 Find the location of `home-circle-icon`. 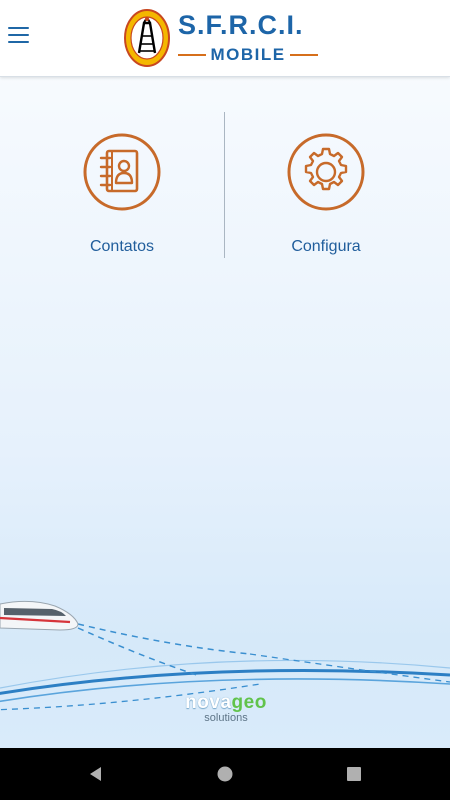

home-circle-icon is located at coordinates (225, 774).